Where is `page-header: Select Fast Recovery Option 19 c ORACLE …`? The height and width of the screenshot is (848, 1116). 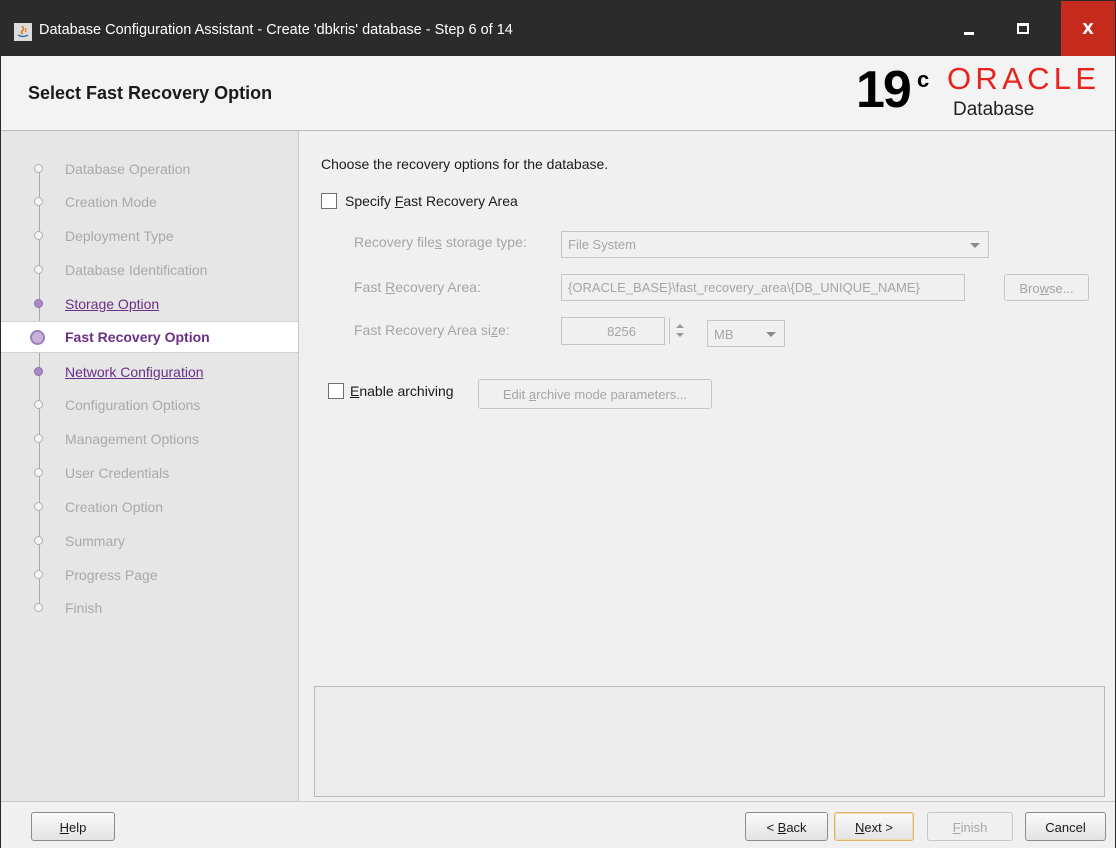
page-header: Select Fast Recovery Option 19 c ORACLE … is located at coordinates (558, 93).